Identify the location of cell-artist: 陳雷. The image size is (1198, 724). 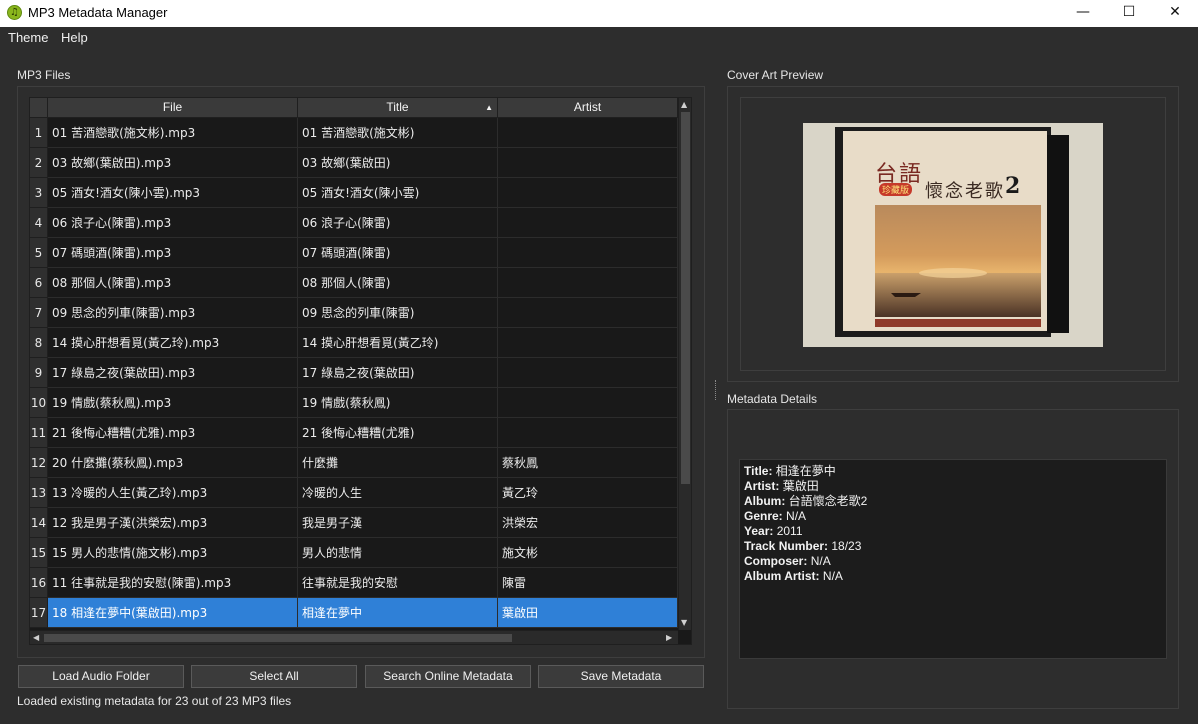
(588, 583).